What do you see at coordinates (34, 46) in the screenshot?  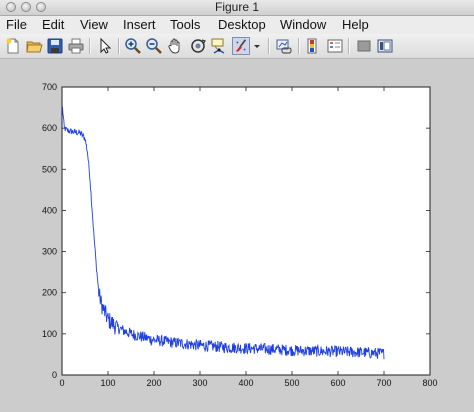 I see `open-file-icon` at bounding box center [34, 46].